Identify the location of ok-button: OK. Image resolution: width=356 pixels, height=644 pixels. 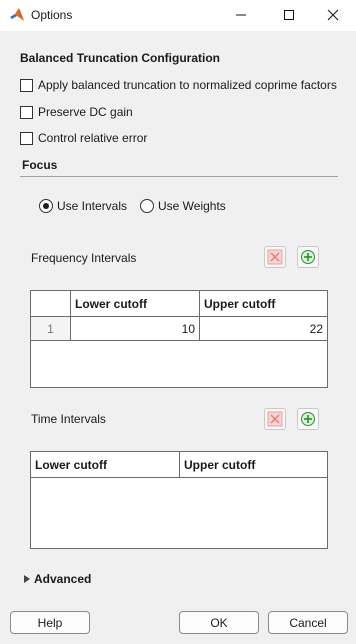
(219, 622).